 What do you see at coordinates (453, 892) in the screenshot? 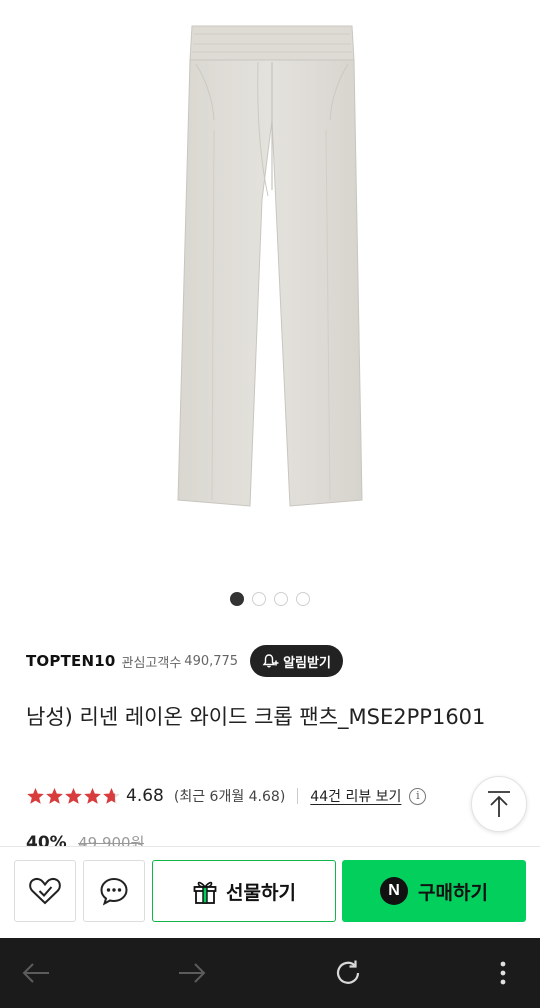
I see `buy-label: 구매하기` at bounding box center [453, 892].